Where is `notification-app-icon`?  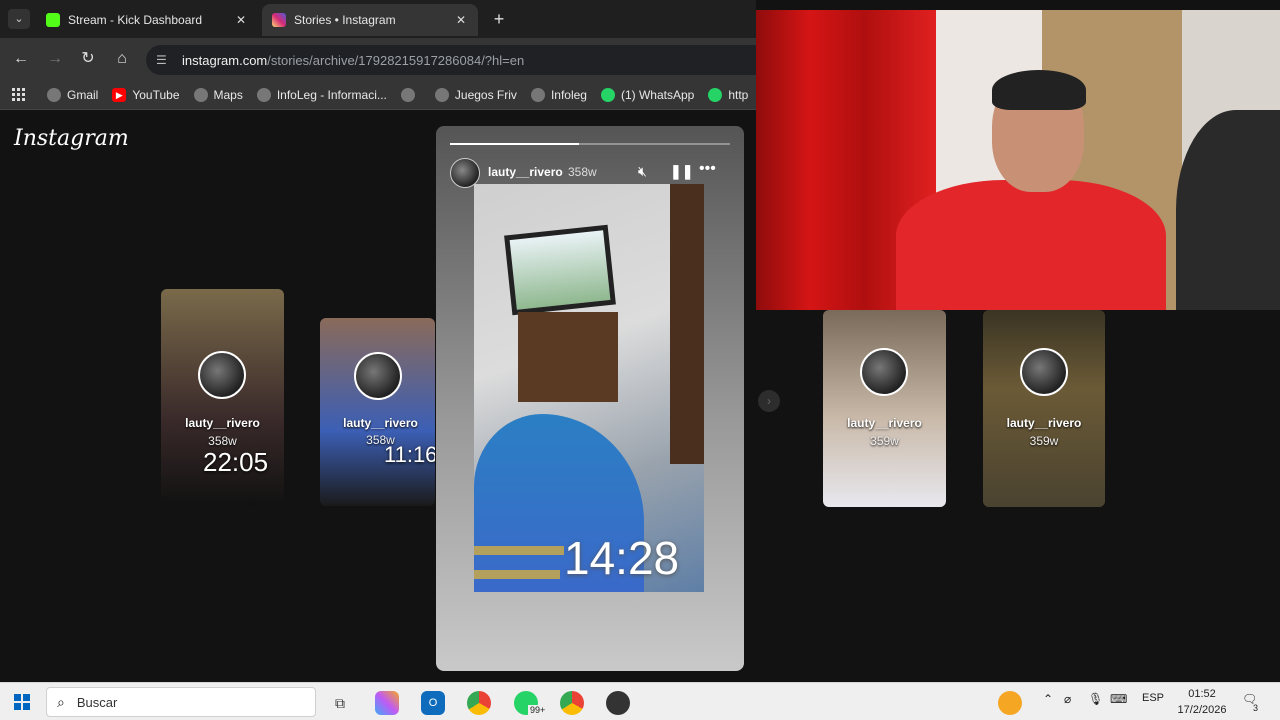 notification-app-icon is located at coordinates (1010, 703).